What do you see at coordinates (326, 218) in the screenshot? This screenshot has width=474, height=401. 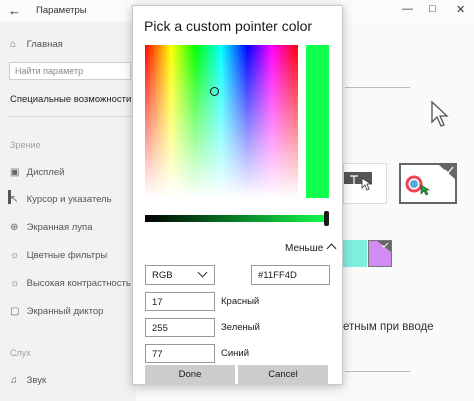 I see `value-slider-thumb` at bounding box center [326, 218].